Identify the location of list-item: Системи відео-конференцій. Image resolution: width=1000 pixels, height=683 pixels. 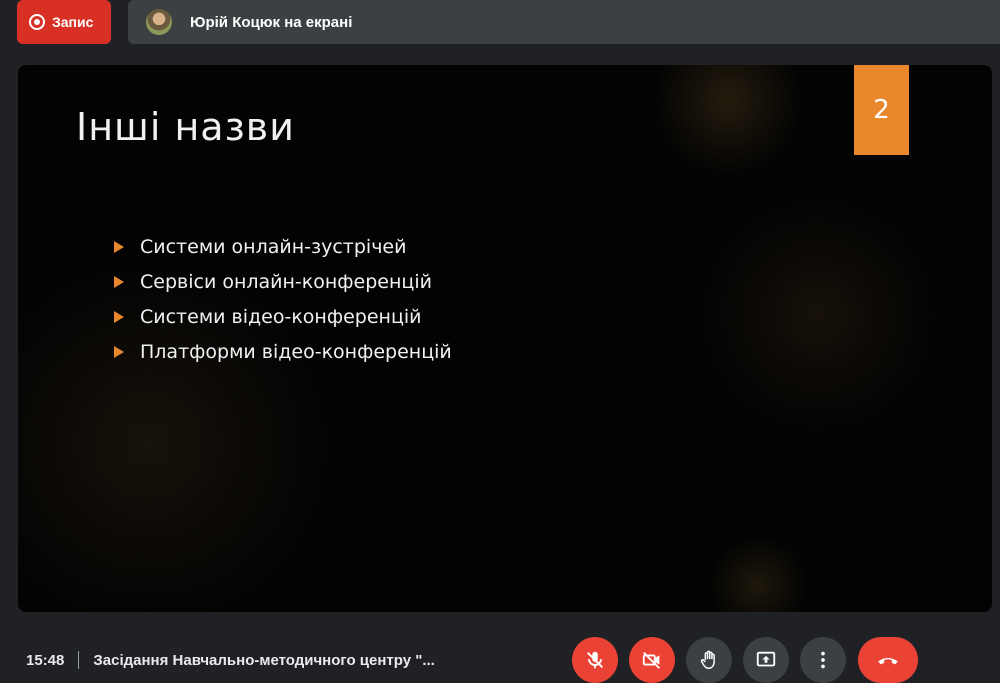
(283, 316).